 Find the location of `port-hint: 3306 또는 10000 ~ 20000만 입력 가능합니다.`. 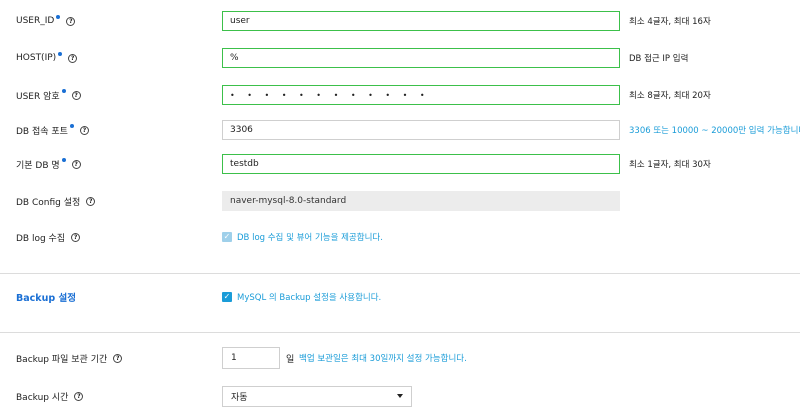

port-hint: 3306 또는 10000 ~ 20000만 입력 가능합니다. is located at coordinates (714, 131).